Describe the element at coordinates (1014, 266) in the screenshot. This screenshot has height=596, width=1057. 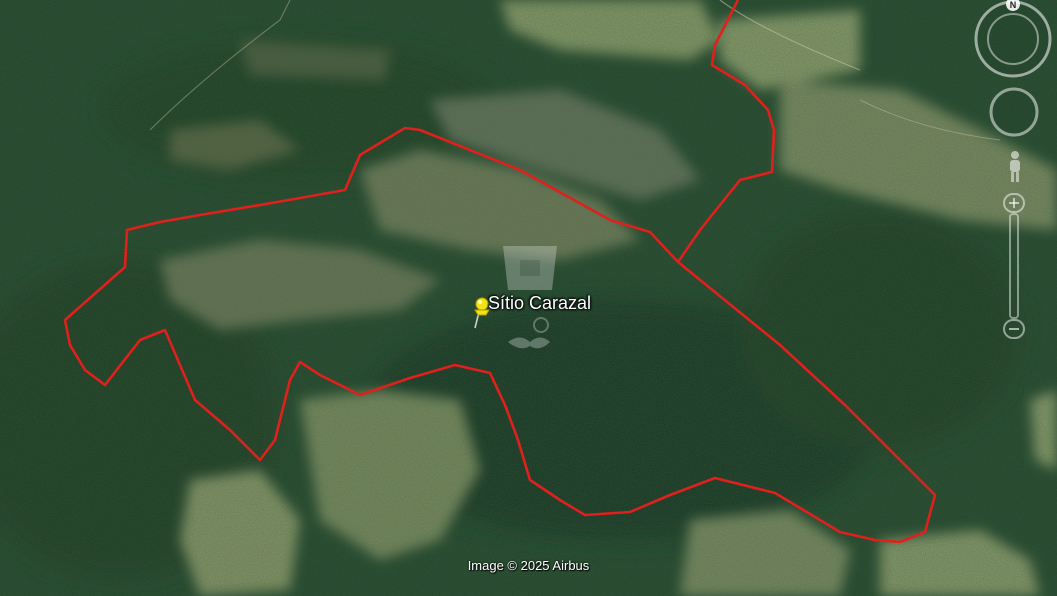
I see `zoom-slider-icon` at that location.